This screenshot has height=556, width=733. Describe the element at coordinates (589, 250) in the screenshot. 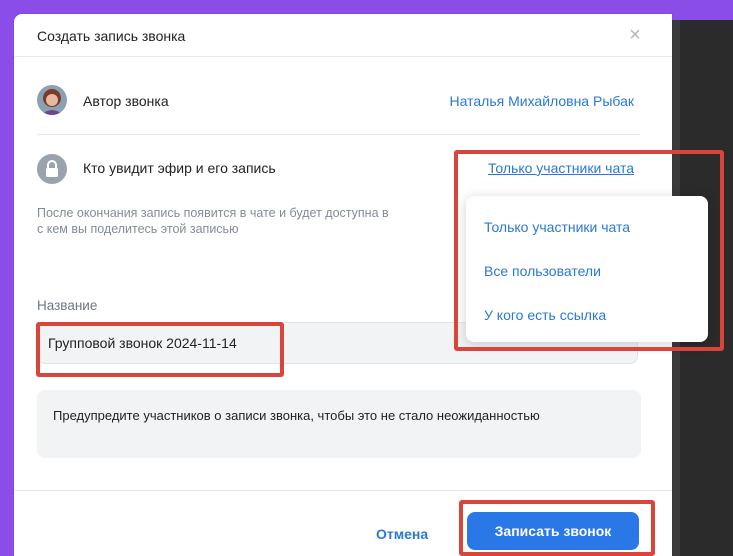

I see `highlight-visibility` at that location.